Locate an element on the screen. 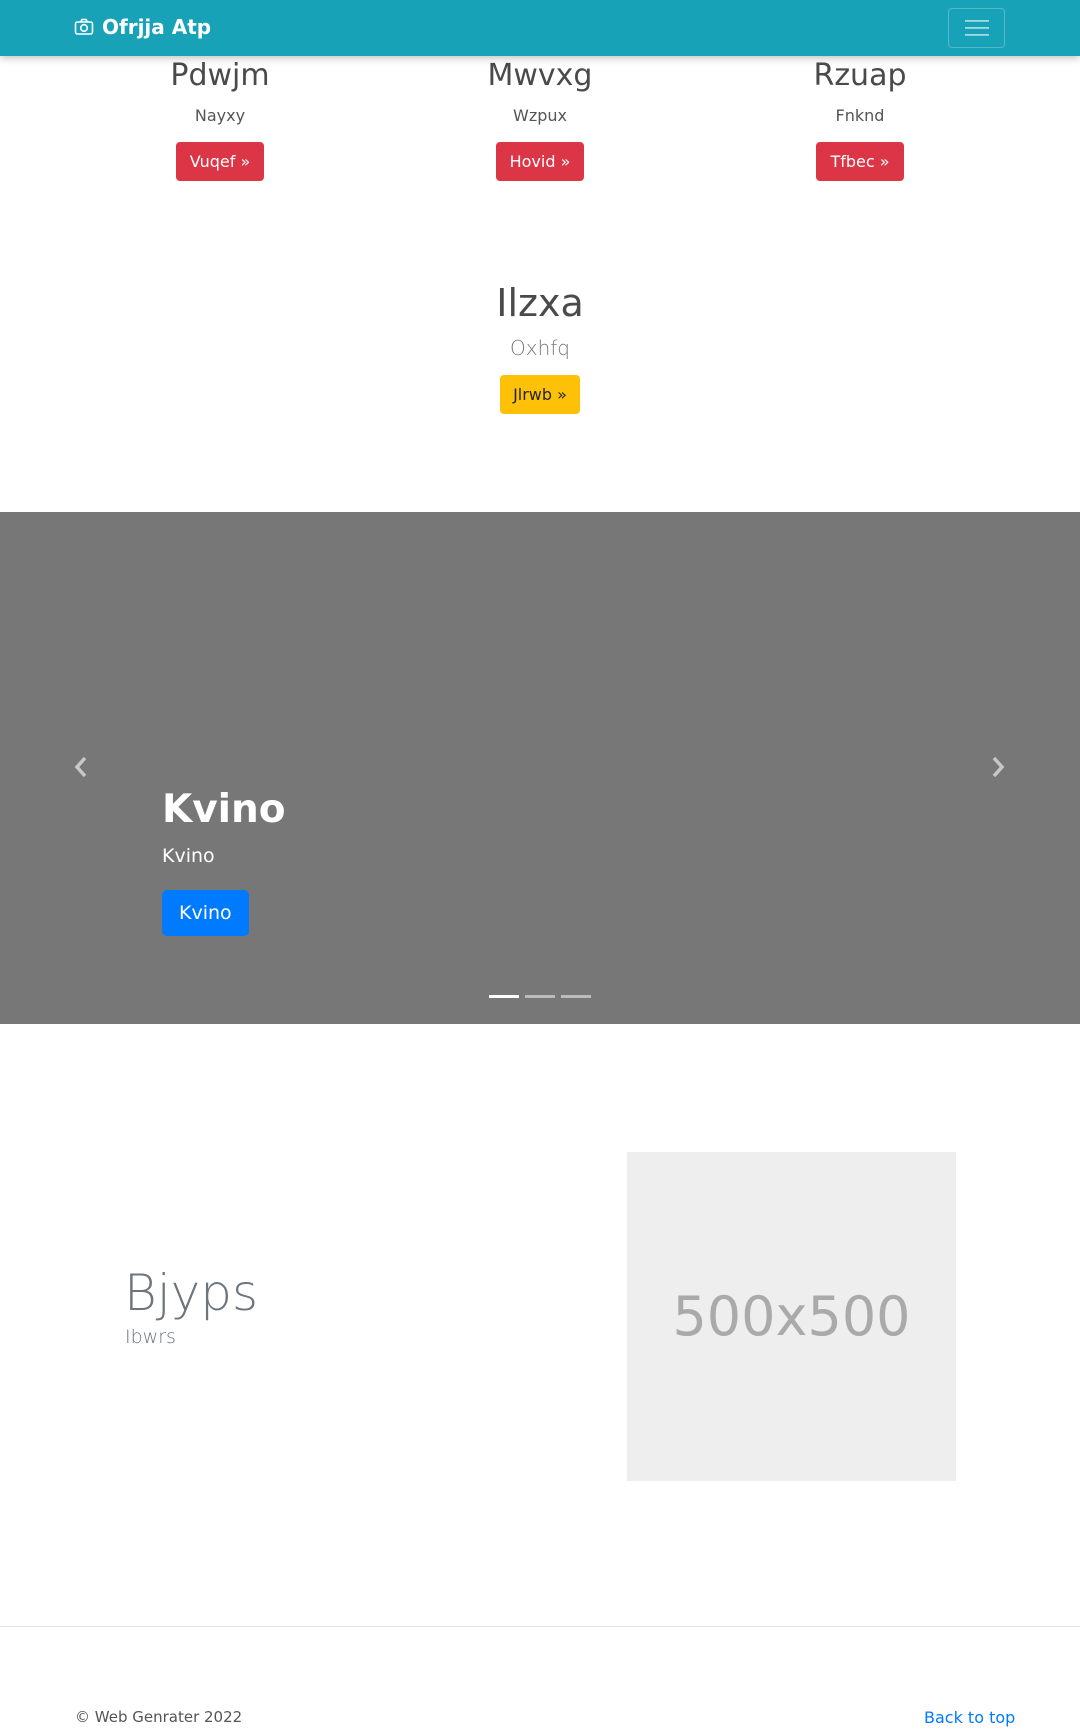 Image resolution: width=1080 pixels, height=1731 pixels. feature-column-2: Mwvxg Wzpux Hovid » is located at coordinates (540, 118).